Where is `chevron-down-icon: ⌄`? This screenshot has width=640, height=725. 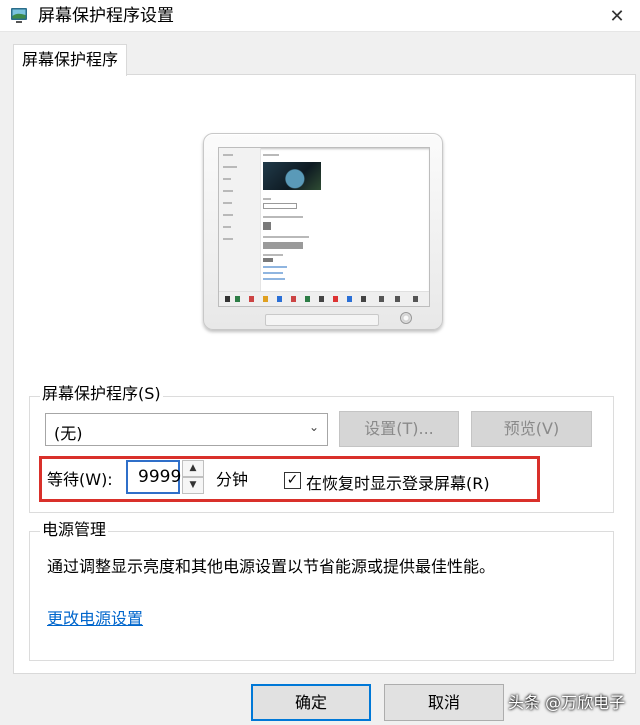
chevron-down-icon: ⌄ is located at coordinates (313, 427).